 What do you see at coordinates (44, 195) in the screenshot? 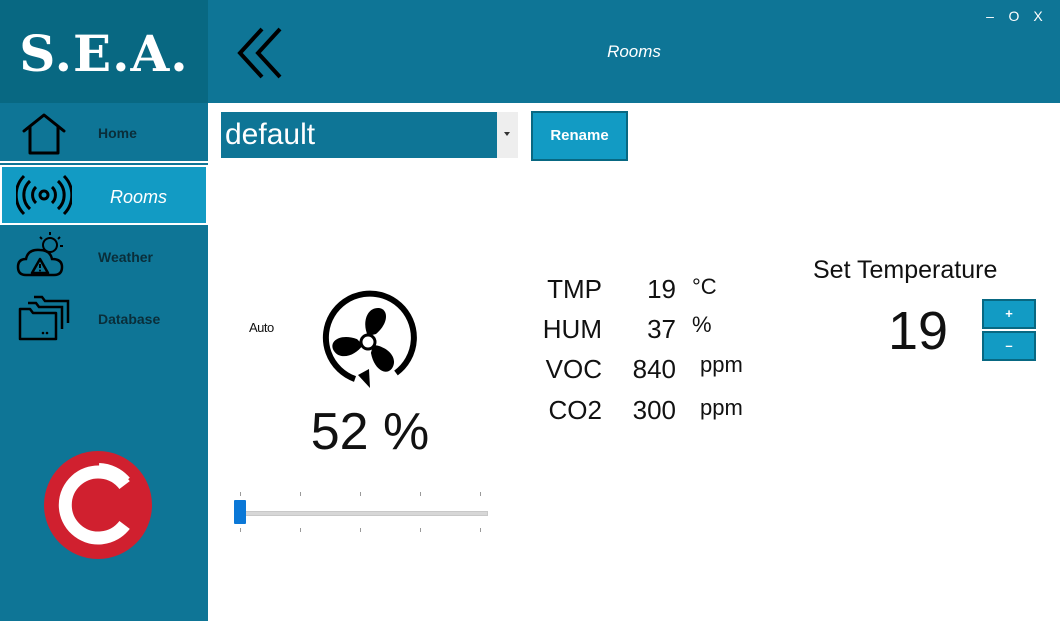
I see `broadcast-icon` at bounding box center [44, 195].